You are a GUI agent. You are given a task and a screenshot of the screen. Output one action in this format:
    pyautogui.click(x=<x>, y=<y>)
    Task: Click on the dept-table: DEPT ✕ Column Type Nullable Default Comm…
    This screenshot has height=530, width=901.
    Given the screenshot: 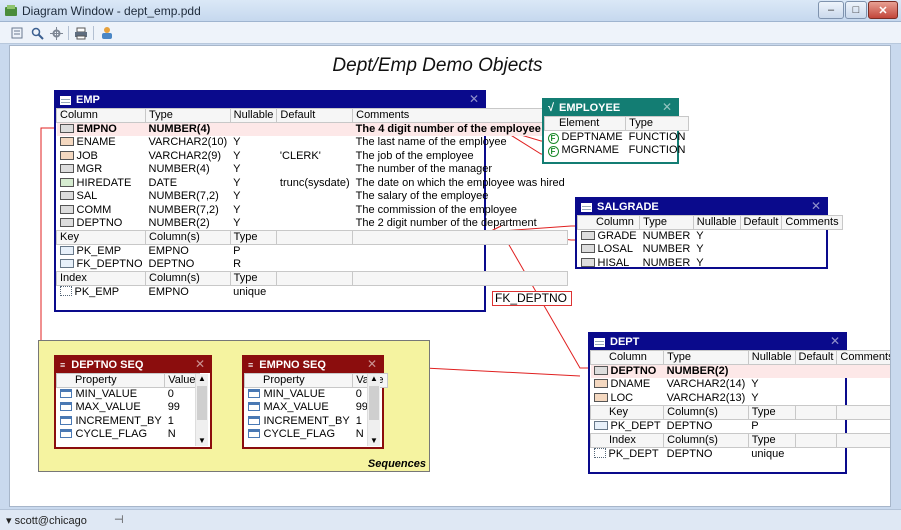 What is the action you would take?
    pyautogui.click(x=739, y=403)
    